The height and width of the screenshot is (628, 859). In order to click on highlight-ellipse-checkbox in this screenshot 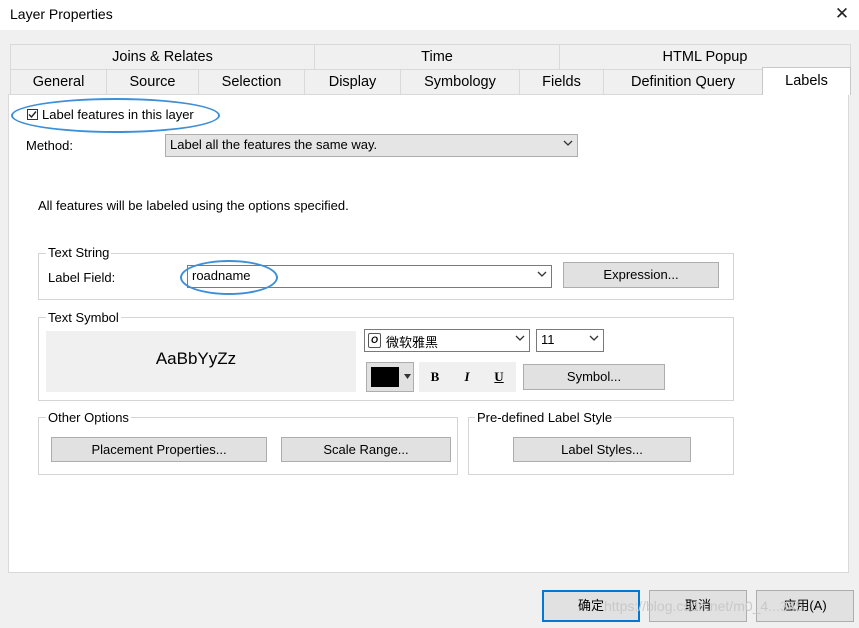, I will do `click(115, 115)`.